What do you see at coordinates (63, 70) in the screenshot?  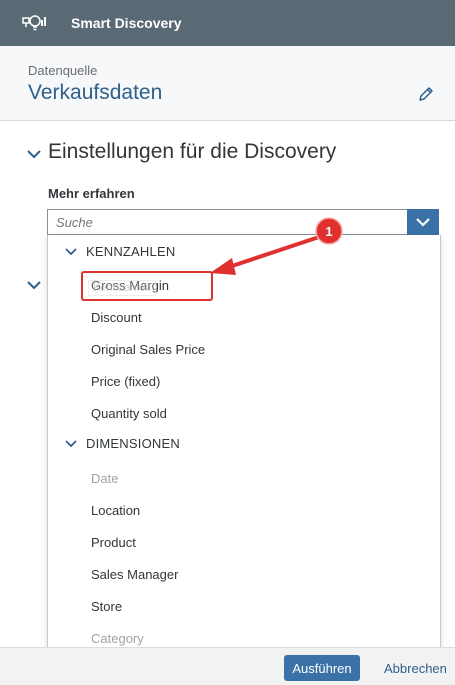 I see `data-source-label: Datenquelle` at bounding box center [63, 70].